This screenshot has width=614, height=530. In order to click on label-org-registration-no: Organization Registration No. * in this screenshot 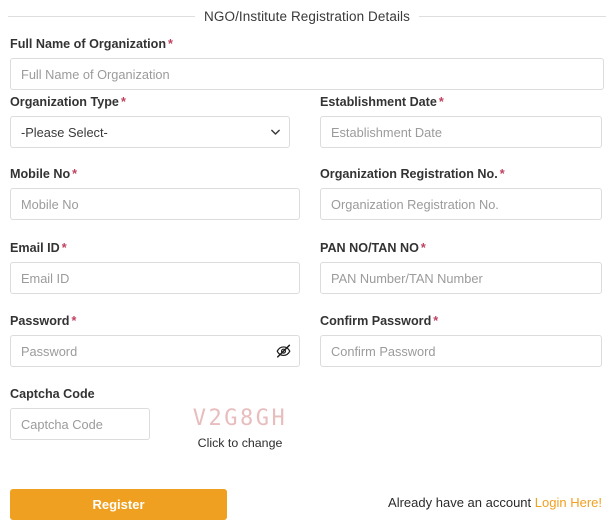, I will do `click(461, 174)`.